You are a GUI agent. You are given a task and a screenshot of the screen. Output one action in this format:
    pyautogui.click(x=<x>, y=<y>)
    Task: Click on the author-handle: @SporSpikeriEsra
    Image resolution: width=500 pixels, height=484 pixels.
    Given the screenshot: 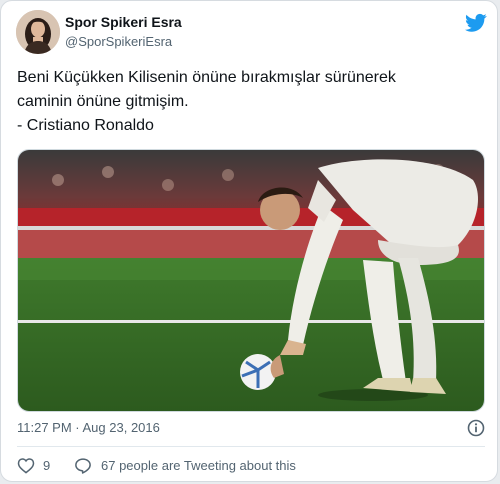 What is the action you would take?
    pyautogui.click(x=118, y=41)
    